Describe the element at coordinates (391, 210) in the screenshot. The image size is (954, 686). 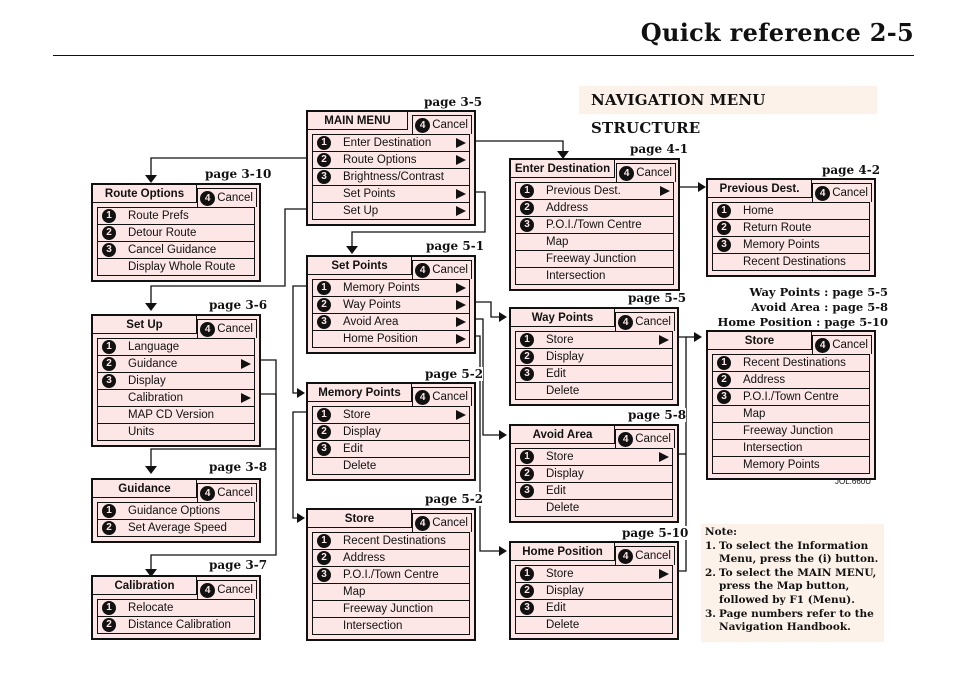
I see `menu-item: Set Up` at that location.